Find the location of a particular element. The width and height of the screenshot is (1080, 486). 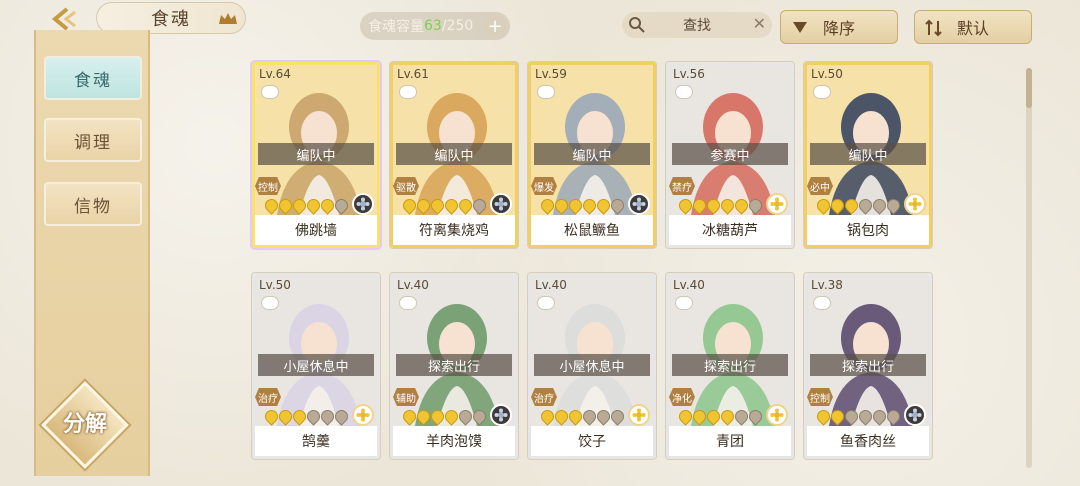

tab-cooking: 调理 is located at coordinates (93, 140).